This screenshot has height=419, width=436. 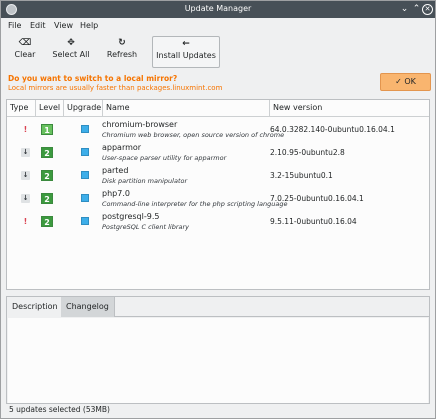 I want to click on package-version: 9.5.11-0ubuntu0.16.04, so click(x=313, y=221).